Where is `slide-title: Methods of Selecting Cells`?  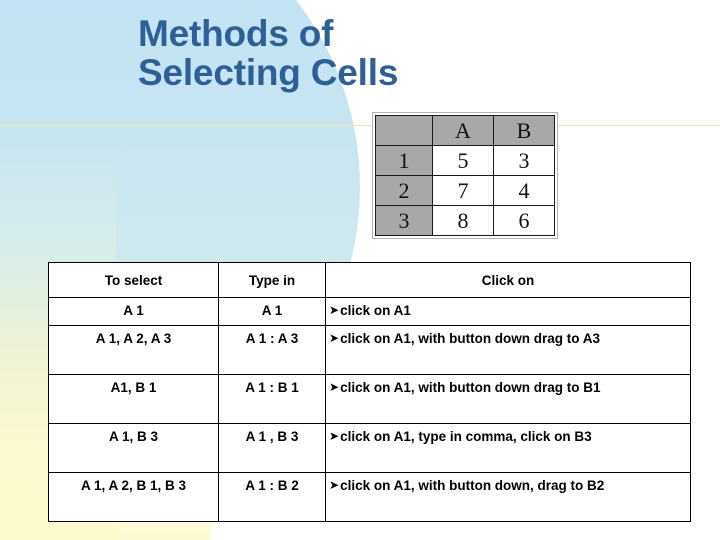 slide-title: Methods of Selecting Cells is located at coordinates (268, 53).